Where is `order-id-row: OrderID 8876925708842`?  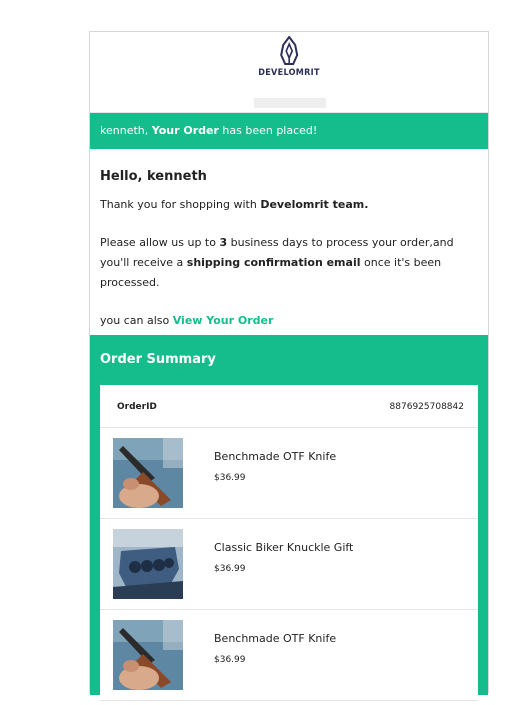 order-id-row: OrderID 8876925708842 is located at coordinates (289, 406).